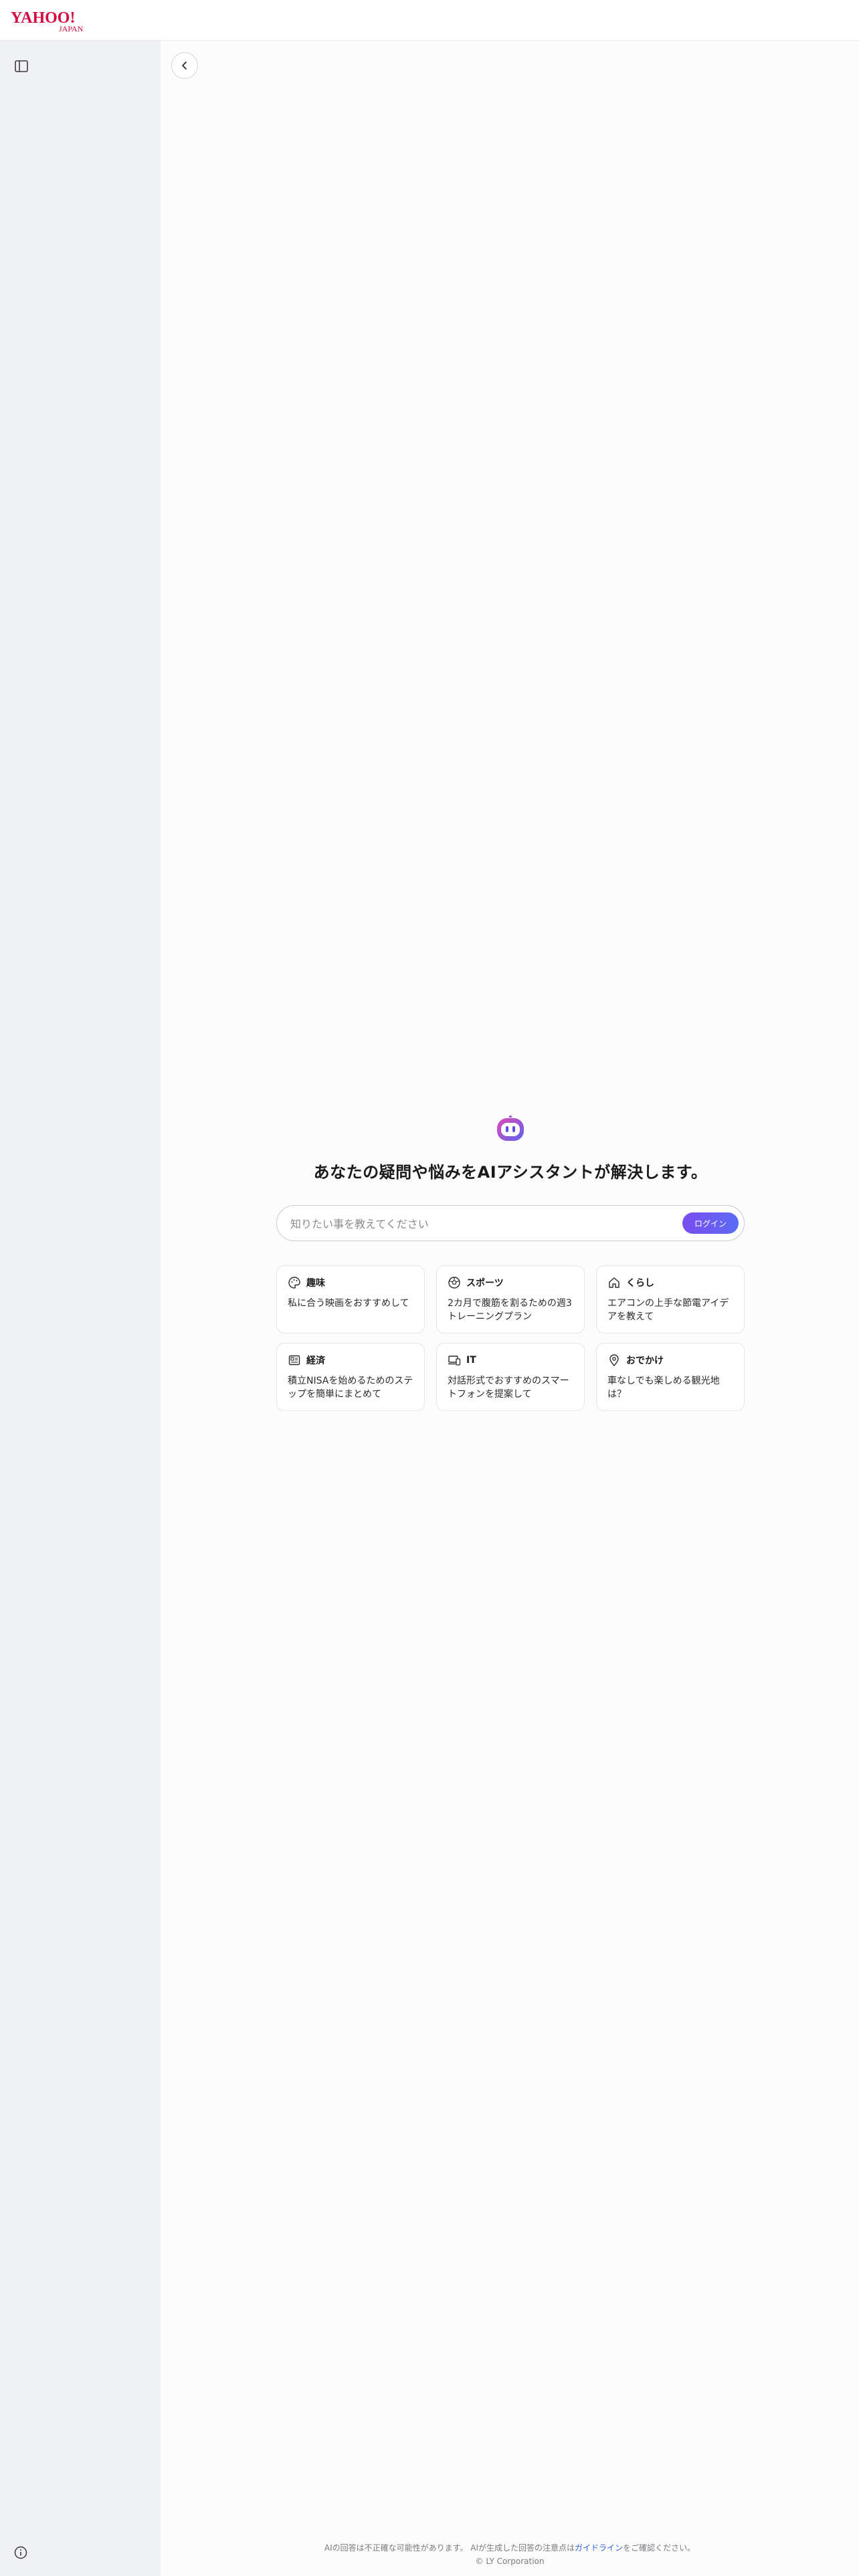 The image size is (859, 2576). I want to click on back-button, so click(185, 65).